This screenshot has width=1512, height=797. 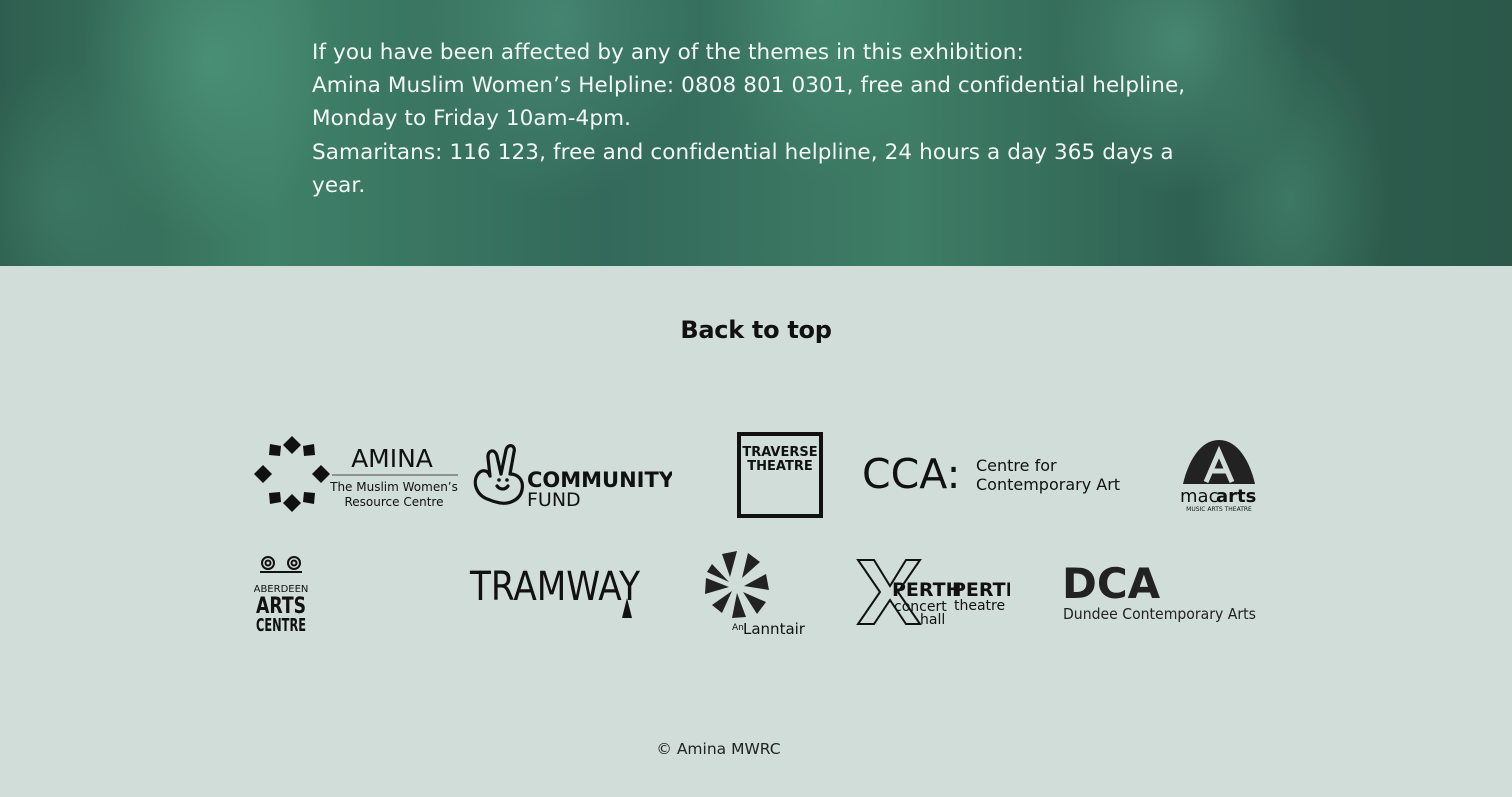 I want to click on perth-venues-logo: PERTH concert hall PERTH theatre, so click(x=932, y=593).